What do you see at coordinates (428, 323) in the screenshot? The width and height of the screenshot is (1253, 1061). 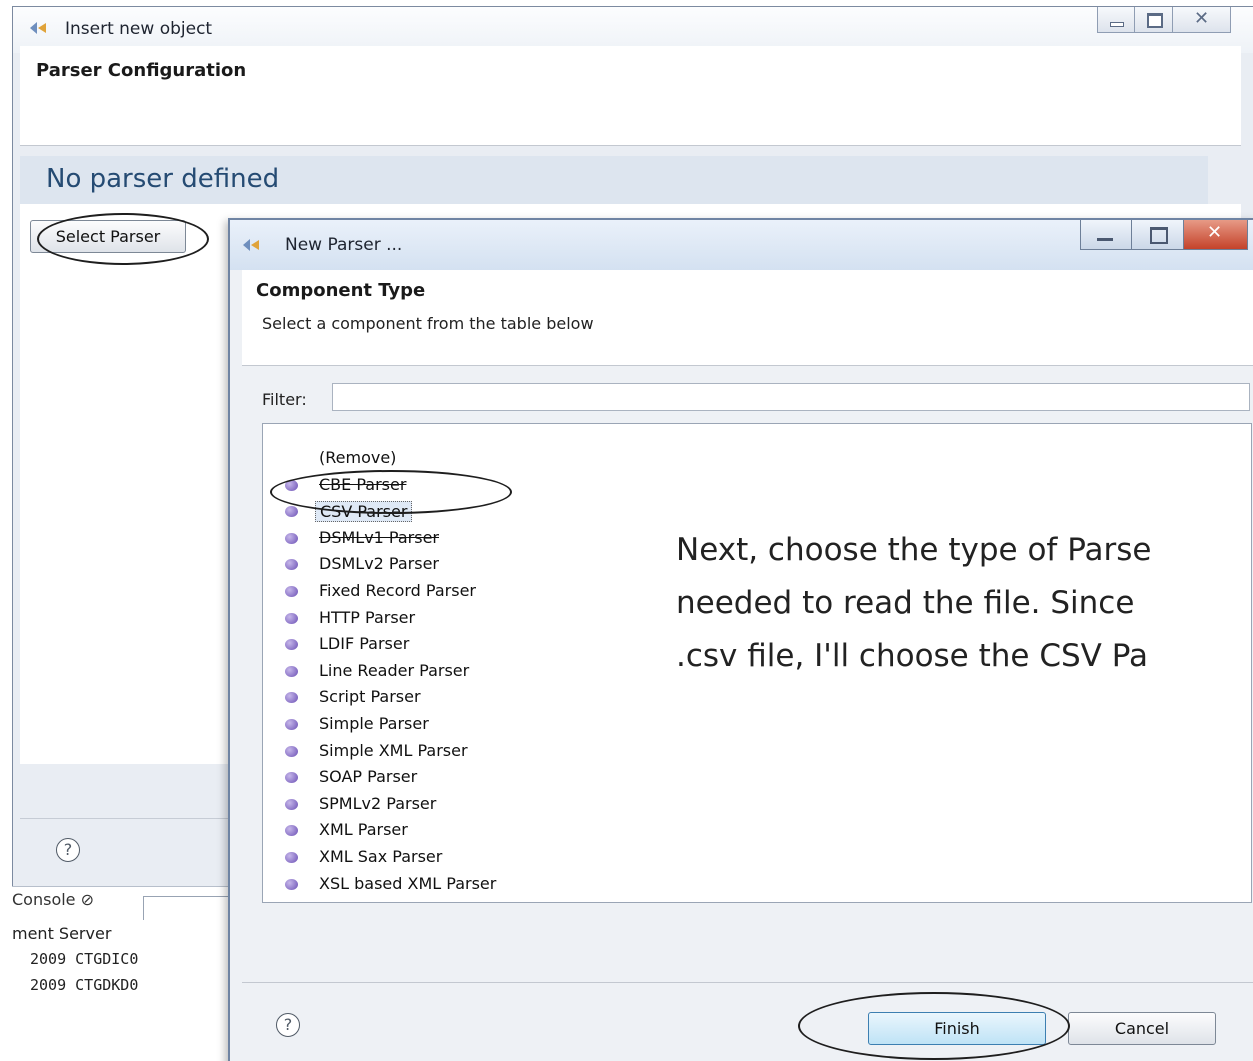 I see `dialog-header-subtitle: Select a component from the table below` at bounding box center [428, 323].